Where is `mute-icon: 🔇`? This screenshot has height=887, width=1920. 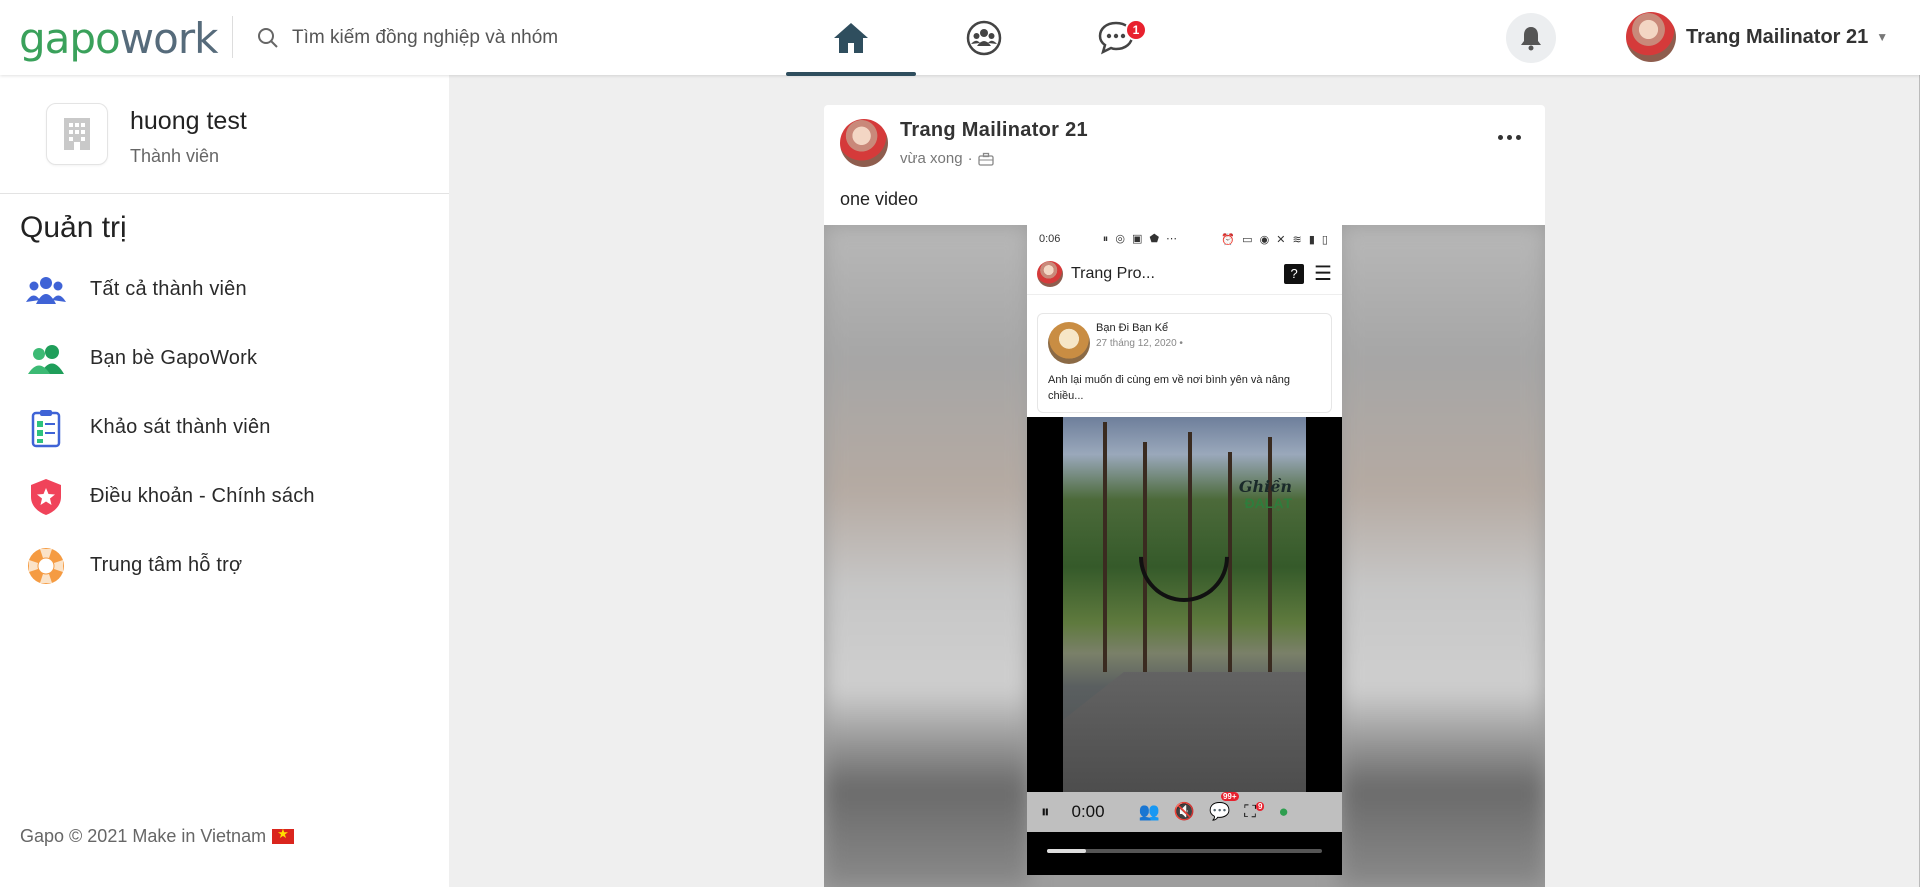
mute-icon: 🔇 is located at coordinates (1184, 812).